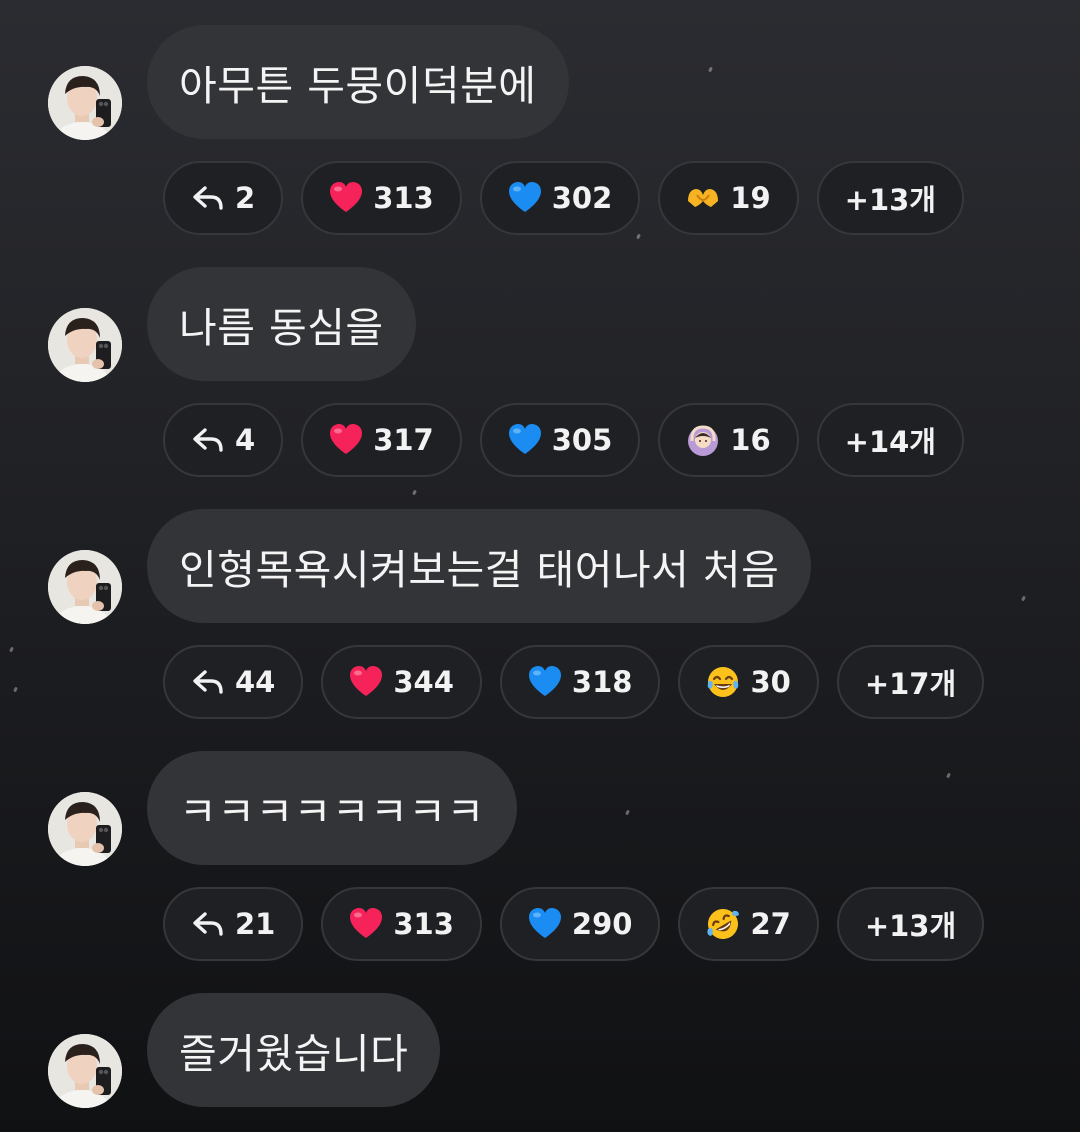 The height and width of the screenshot is (1132, 1080). What do you see at coordinates (770, 682) in the screenshot?
I see `emoji-count: 30` at bounding box center [770, 682].